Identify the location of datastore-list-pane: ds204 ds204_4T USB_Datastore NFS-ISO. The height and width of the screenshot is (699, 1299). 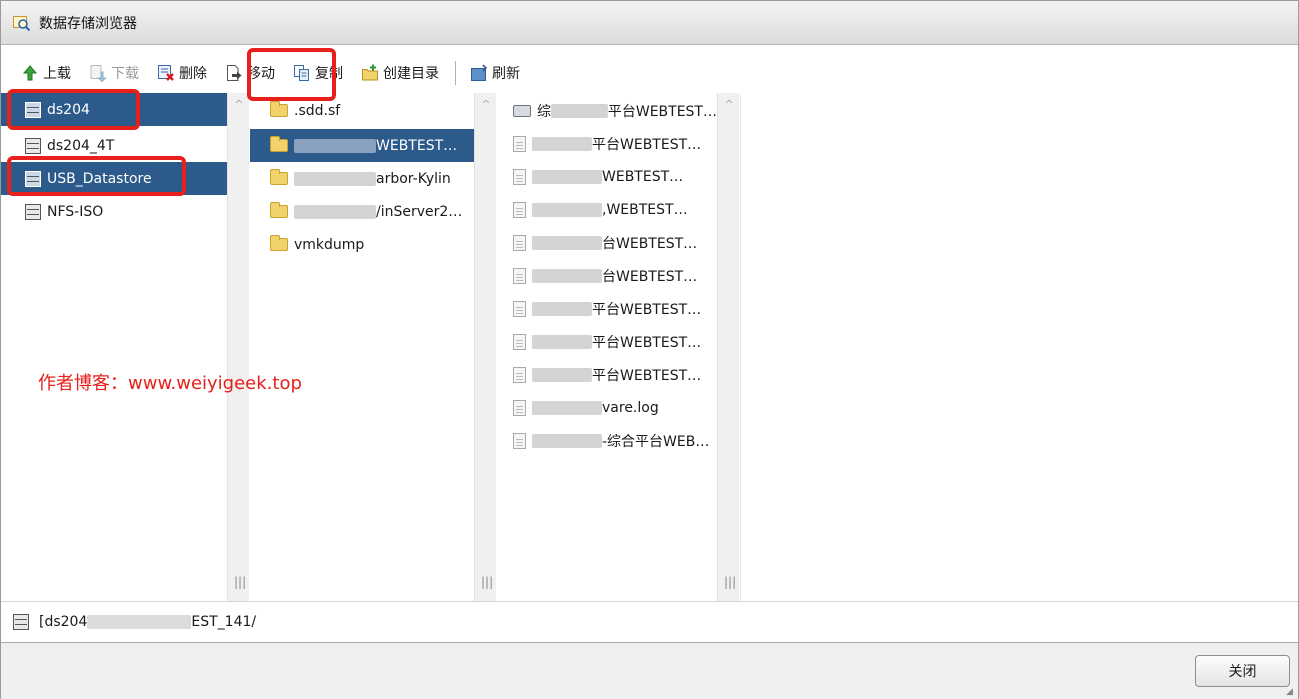
(114, 347).